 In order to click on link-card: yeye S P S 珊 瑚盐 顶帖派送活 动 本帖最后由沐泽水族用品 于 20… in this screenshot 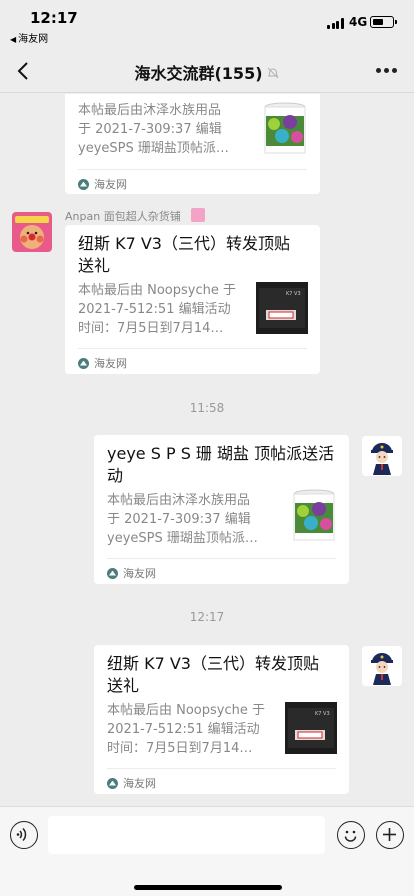, I will do `click(221, 509)`.